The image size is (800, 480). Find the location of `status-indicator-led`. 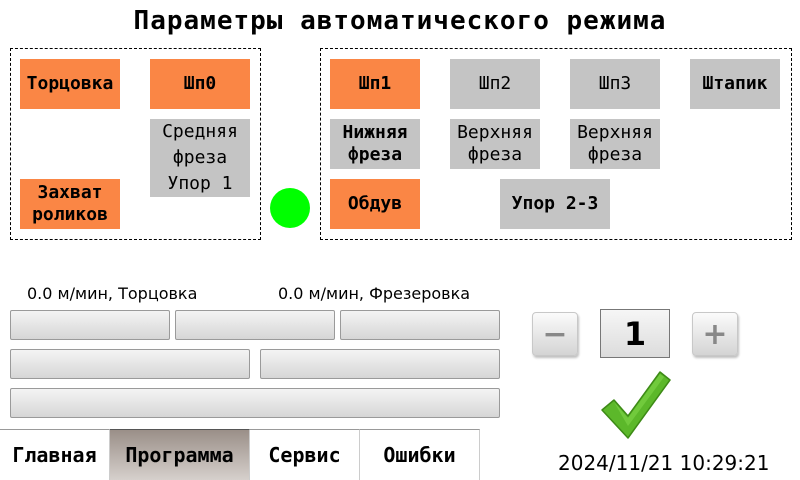

status-indicator-led is located at coordinates (290, 208).